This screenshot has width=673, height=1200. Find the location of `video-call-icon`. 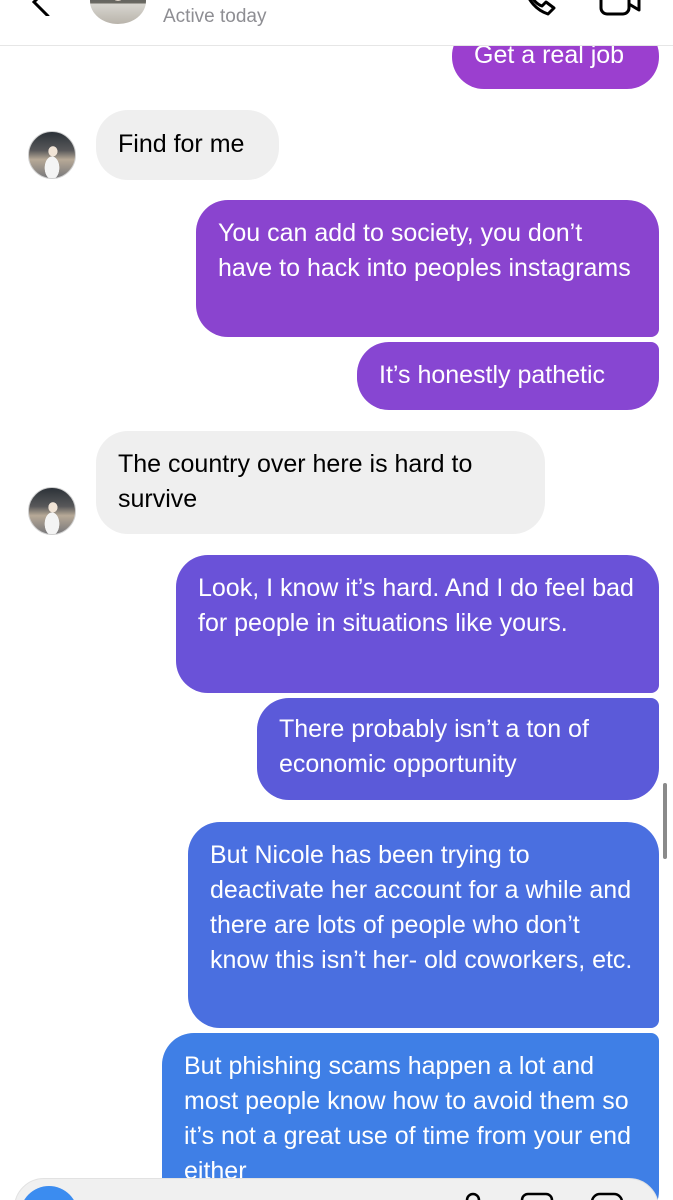

video-call-icon is located at coordinates (620, 9).